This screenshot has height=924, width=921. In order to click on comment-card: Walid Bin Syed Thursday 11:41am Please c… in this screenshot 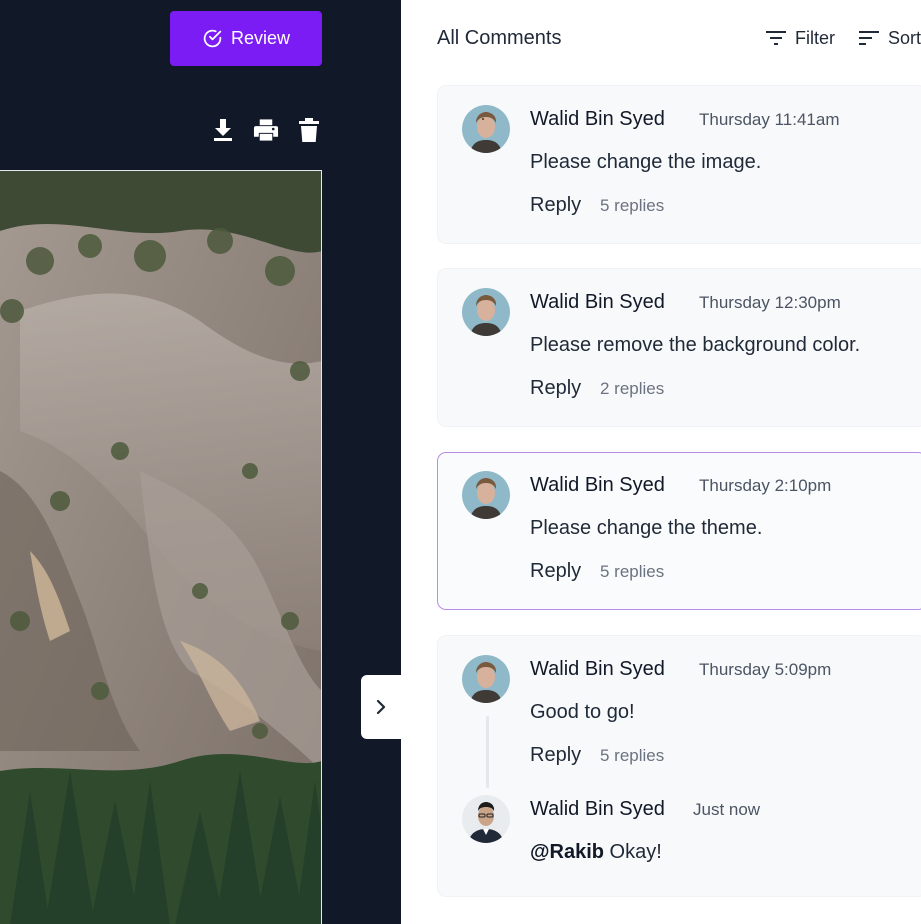, I will do `click(679, 164)`.